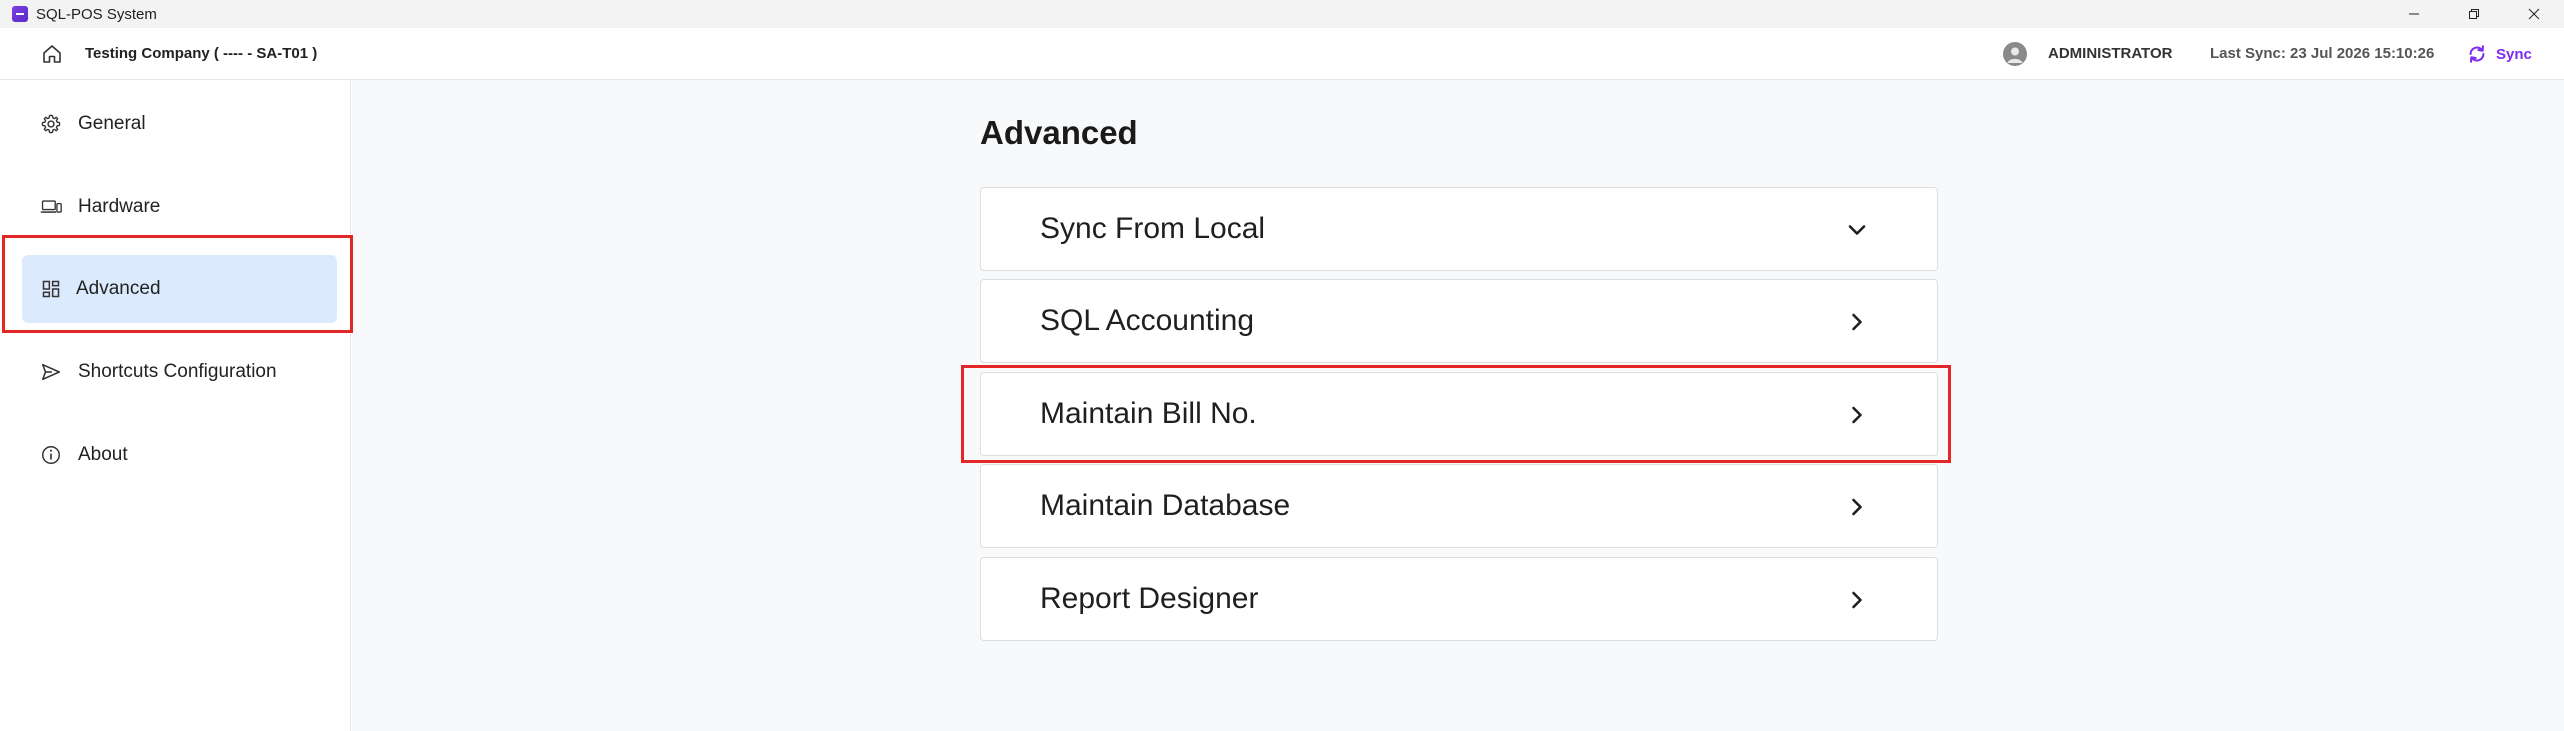 Image resolution: width=2564 pixels, height=731 pixels. Describe the element at coordinates (1165, 505) in the screenshot. I see `section-label: Maintain Database` at that location.